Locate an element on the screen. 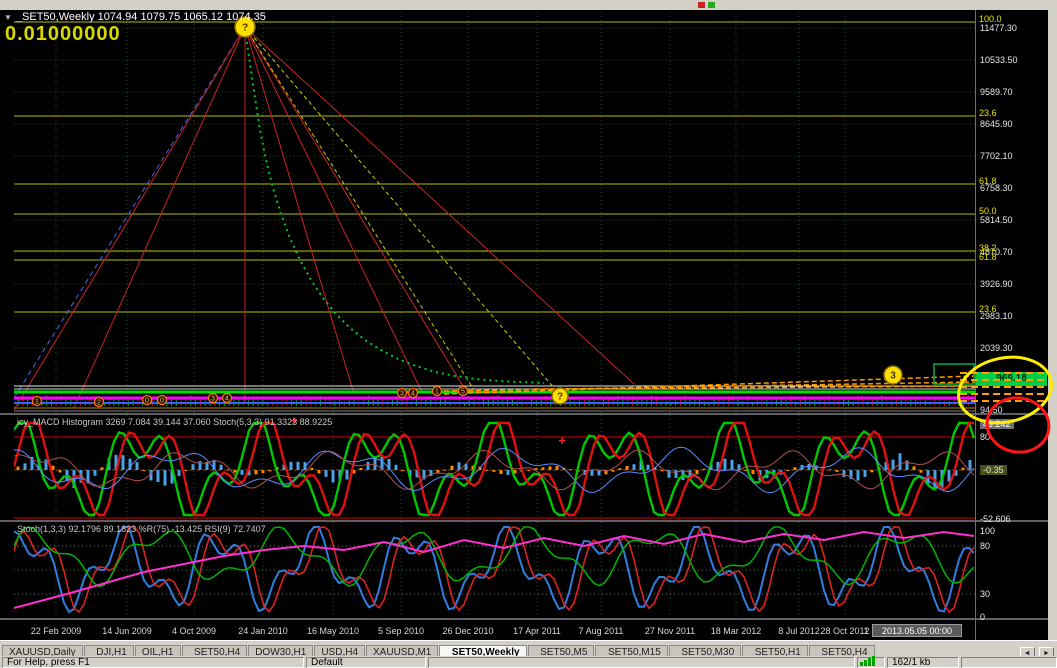 The height and width of the screenshot is (668, 1057). status-help-text: For Help, press F1 is located at coordinates (153, 662).